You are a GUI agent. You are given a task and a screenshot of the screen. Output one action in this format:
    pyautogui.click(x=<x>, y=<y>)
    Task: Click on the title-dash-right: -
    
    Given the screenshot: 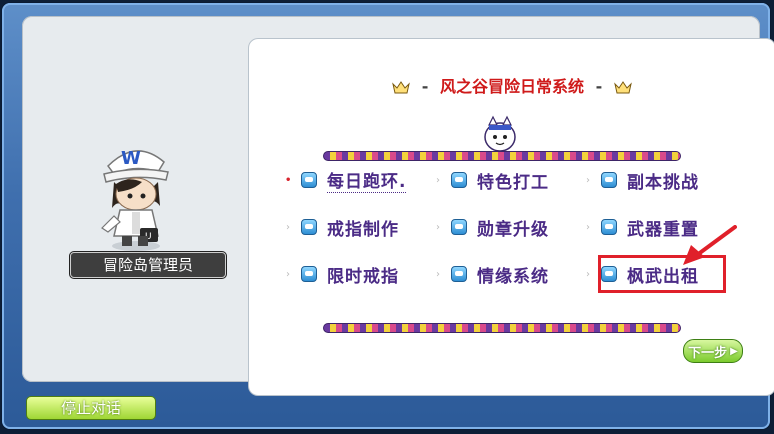 What is the action you would take?
    pyautogui.click(x=599, y=86)
    